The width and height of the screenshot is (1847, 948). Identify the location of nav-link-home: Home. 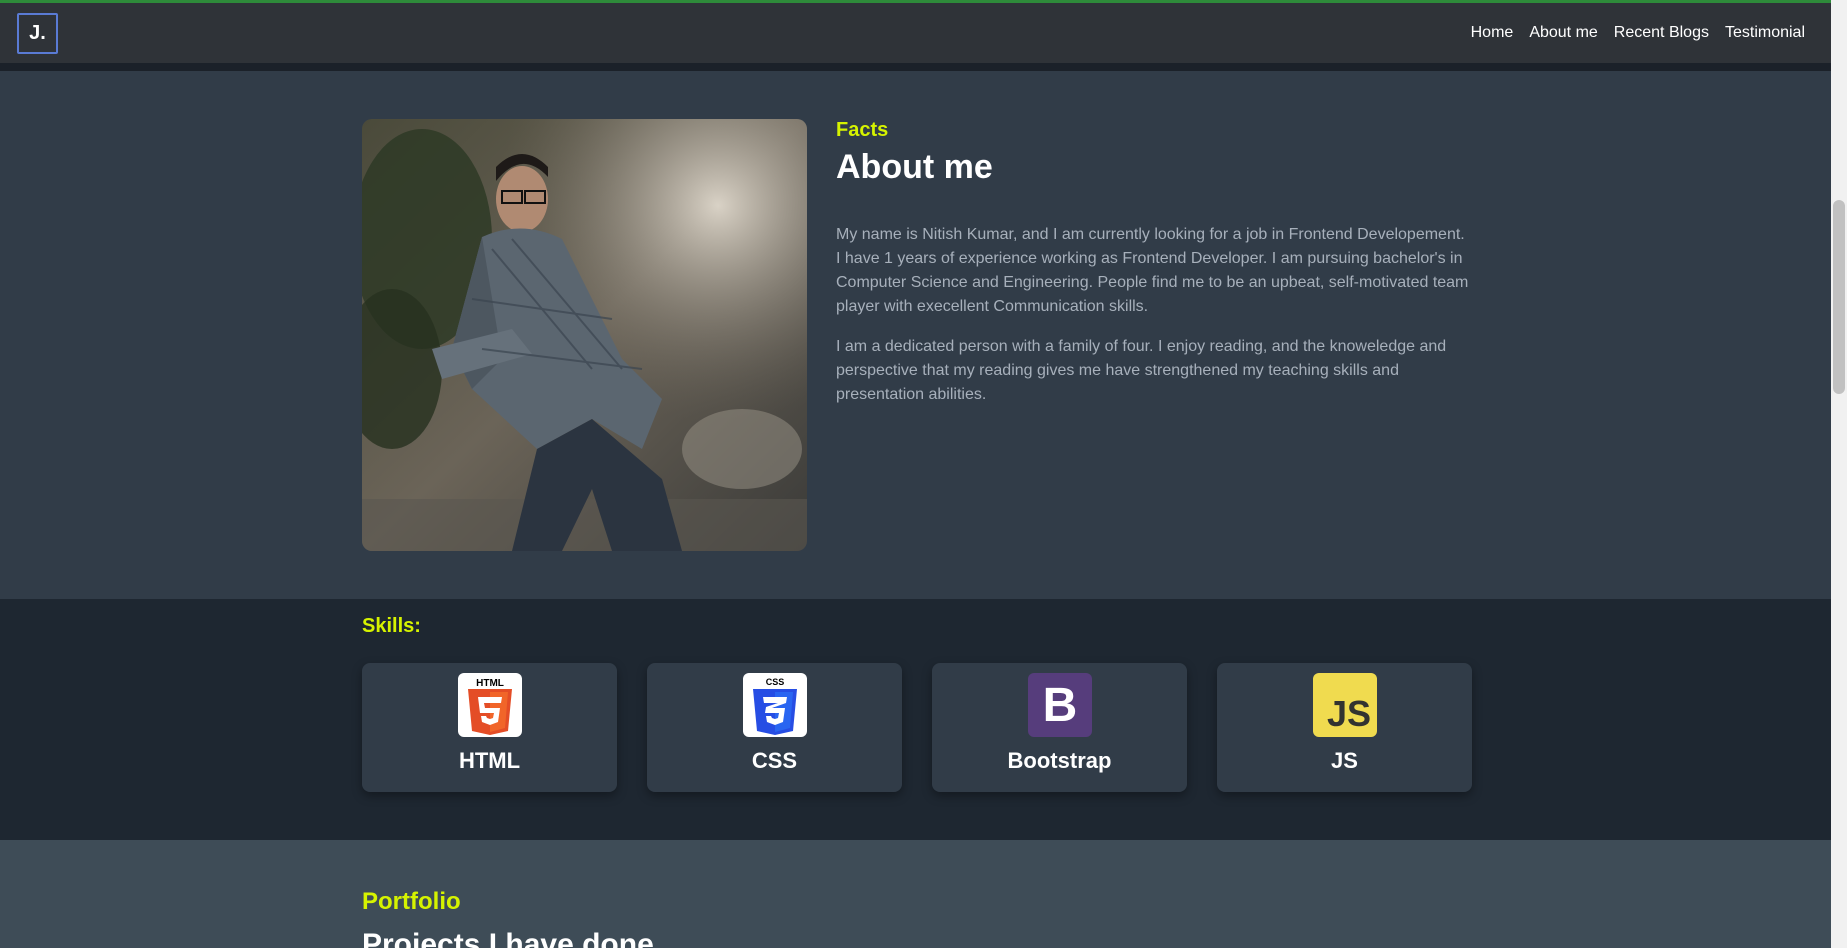
(1492, 33).